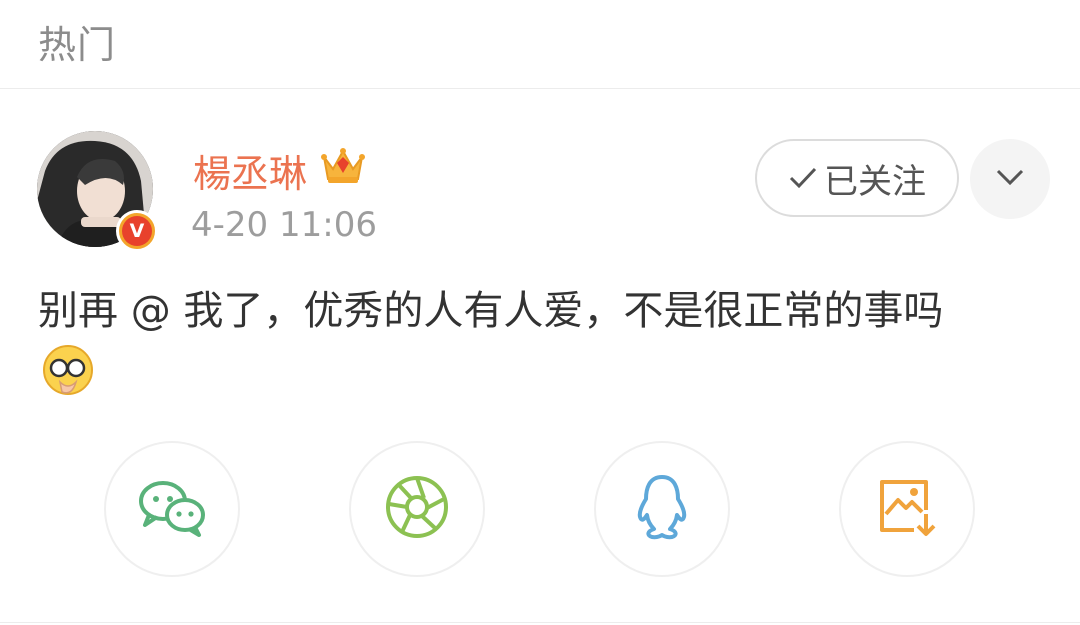 Image resolution: width=1080 pixels, height=625 pixels. I want to click on share-qq-button, so click(662, 509).